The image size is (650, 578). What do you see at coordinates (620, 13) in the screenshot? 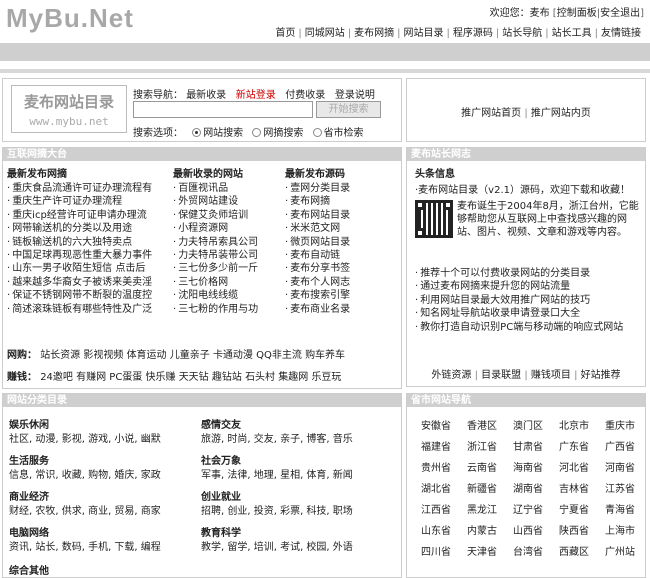
I see `logout-link: 安全退出` at bounding box center [620, 13].